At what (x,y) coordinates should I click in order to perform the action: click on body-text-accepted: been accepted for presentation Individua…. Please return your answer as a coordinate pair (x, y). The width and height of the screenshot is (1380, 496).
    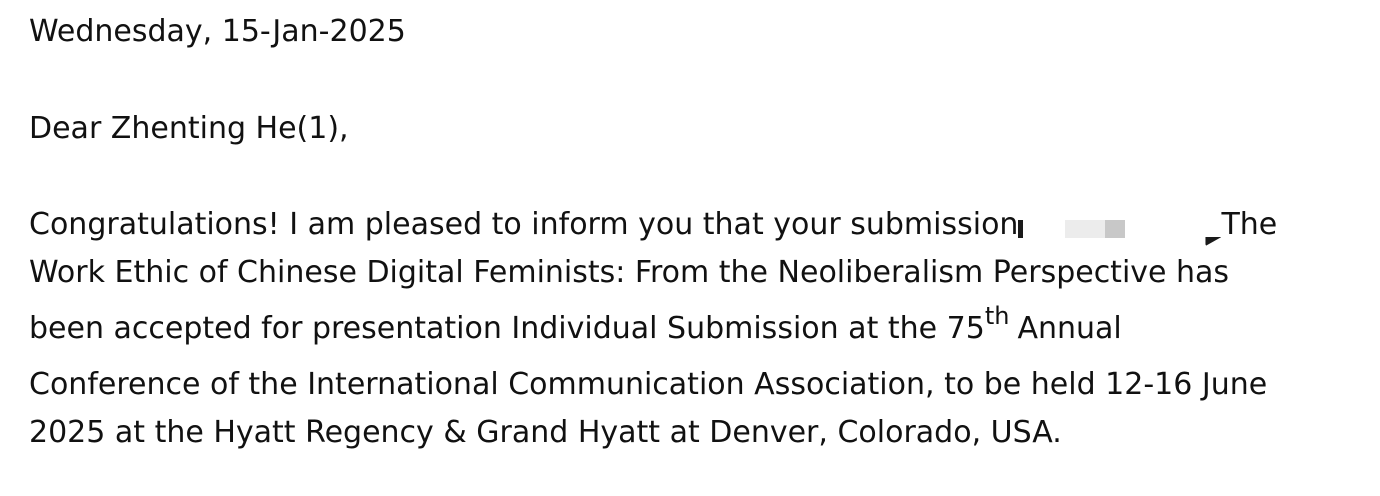
    Looking at the image, I should click on (507, 328).